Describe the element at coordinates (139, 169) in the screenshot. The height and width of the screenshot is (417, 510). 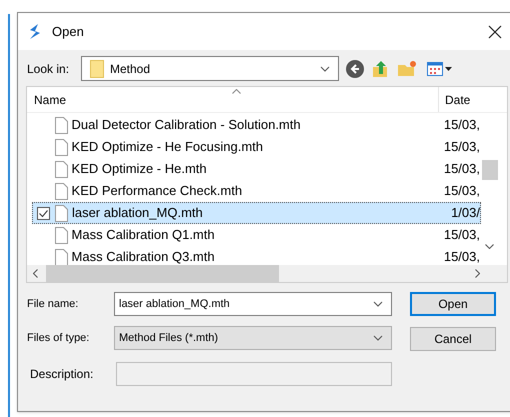
I see `file-name: KED Optimize - He.mth` at that location.